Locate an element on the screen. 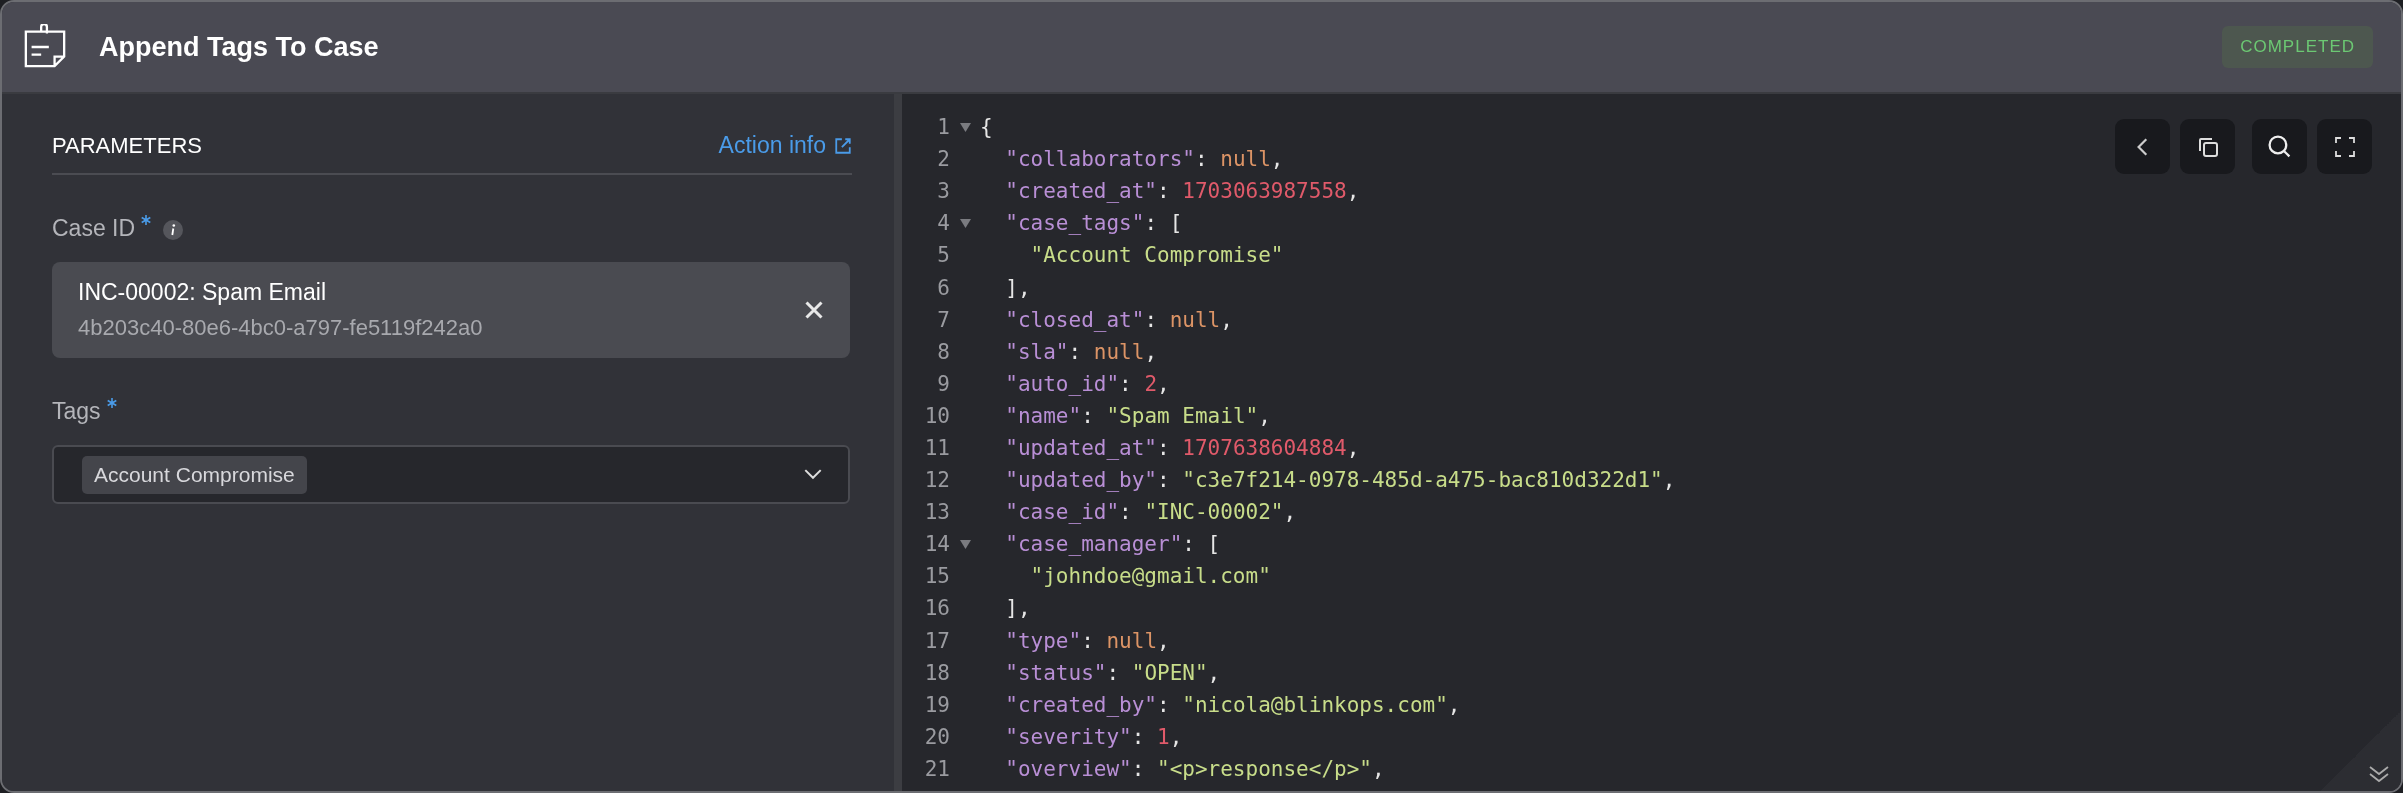 The height and width of the screenshot is (793, 2403). code-line: "overview": "<p>response</p>", is located at coordinates (1194, 768).